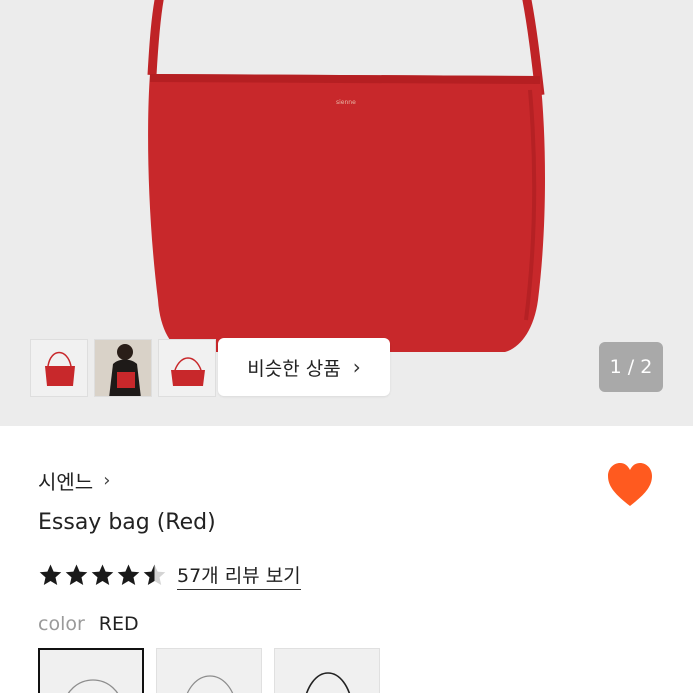 This screenshot has height=693, width=693. Describe the element at coordinates (346, 102) in the screenshot. I see `svg-text: sienne` at that location.